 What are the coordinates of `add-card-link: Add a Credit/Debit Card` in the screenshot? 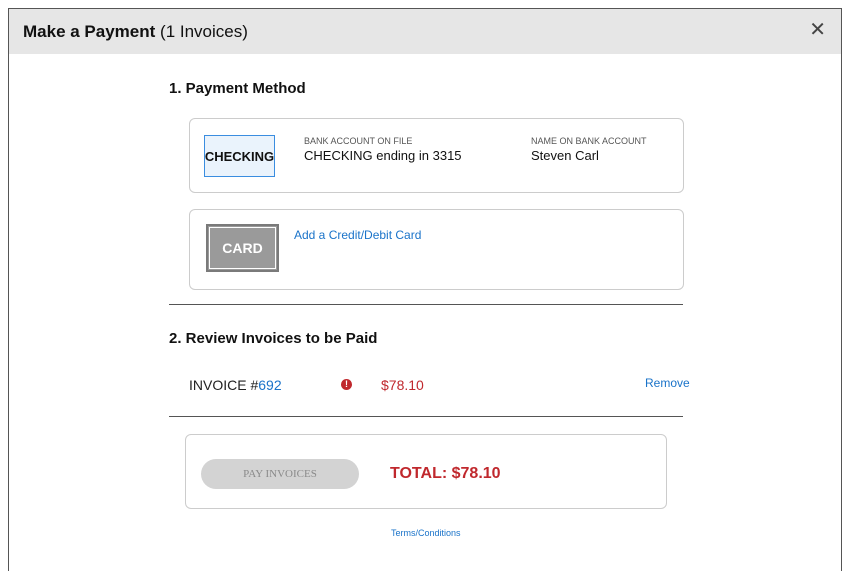 It's located at (357, 235).